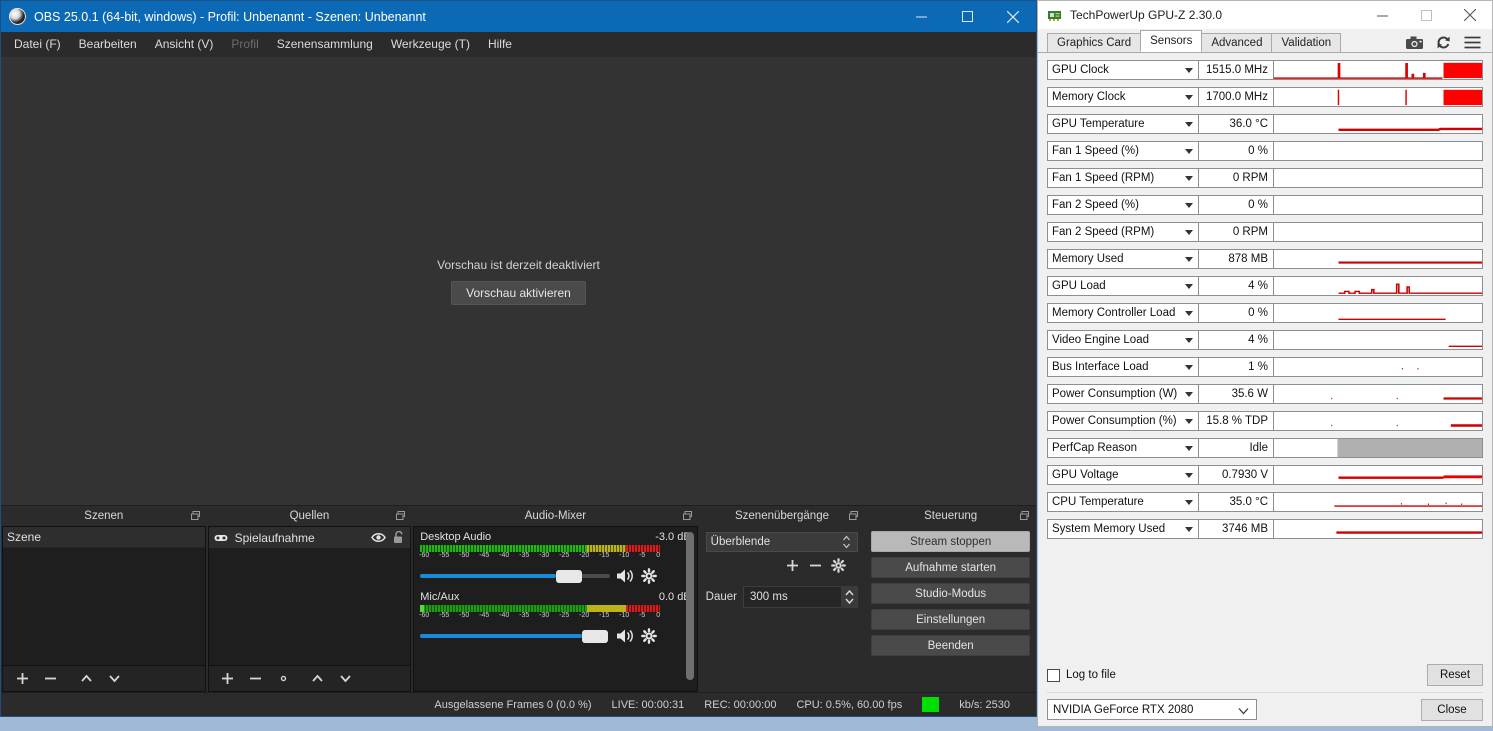 This screenshot has width=1493, height=731. What do you see at coordinates (318, 679) in the screenshot?
I see `move-source-up-icon` at bounding box center [318, 679].